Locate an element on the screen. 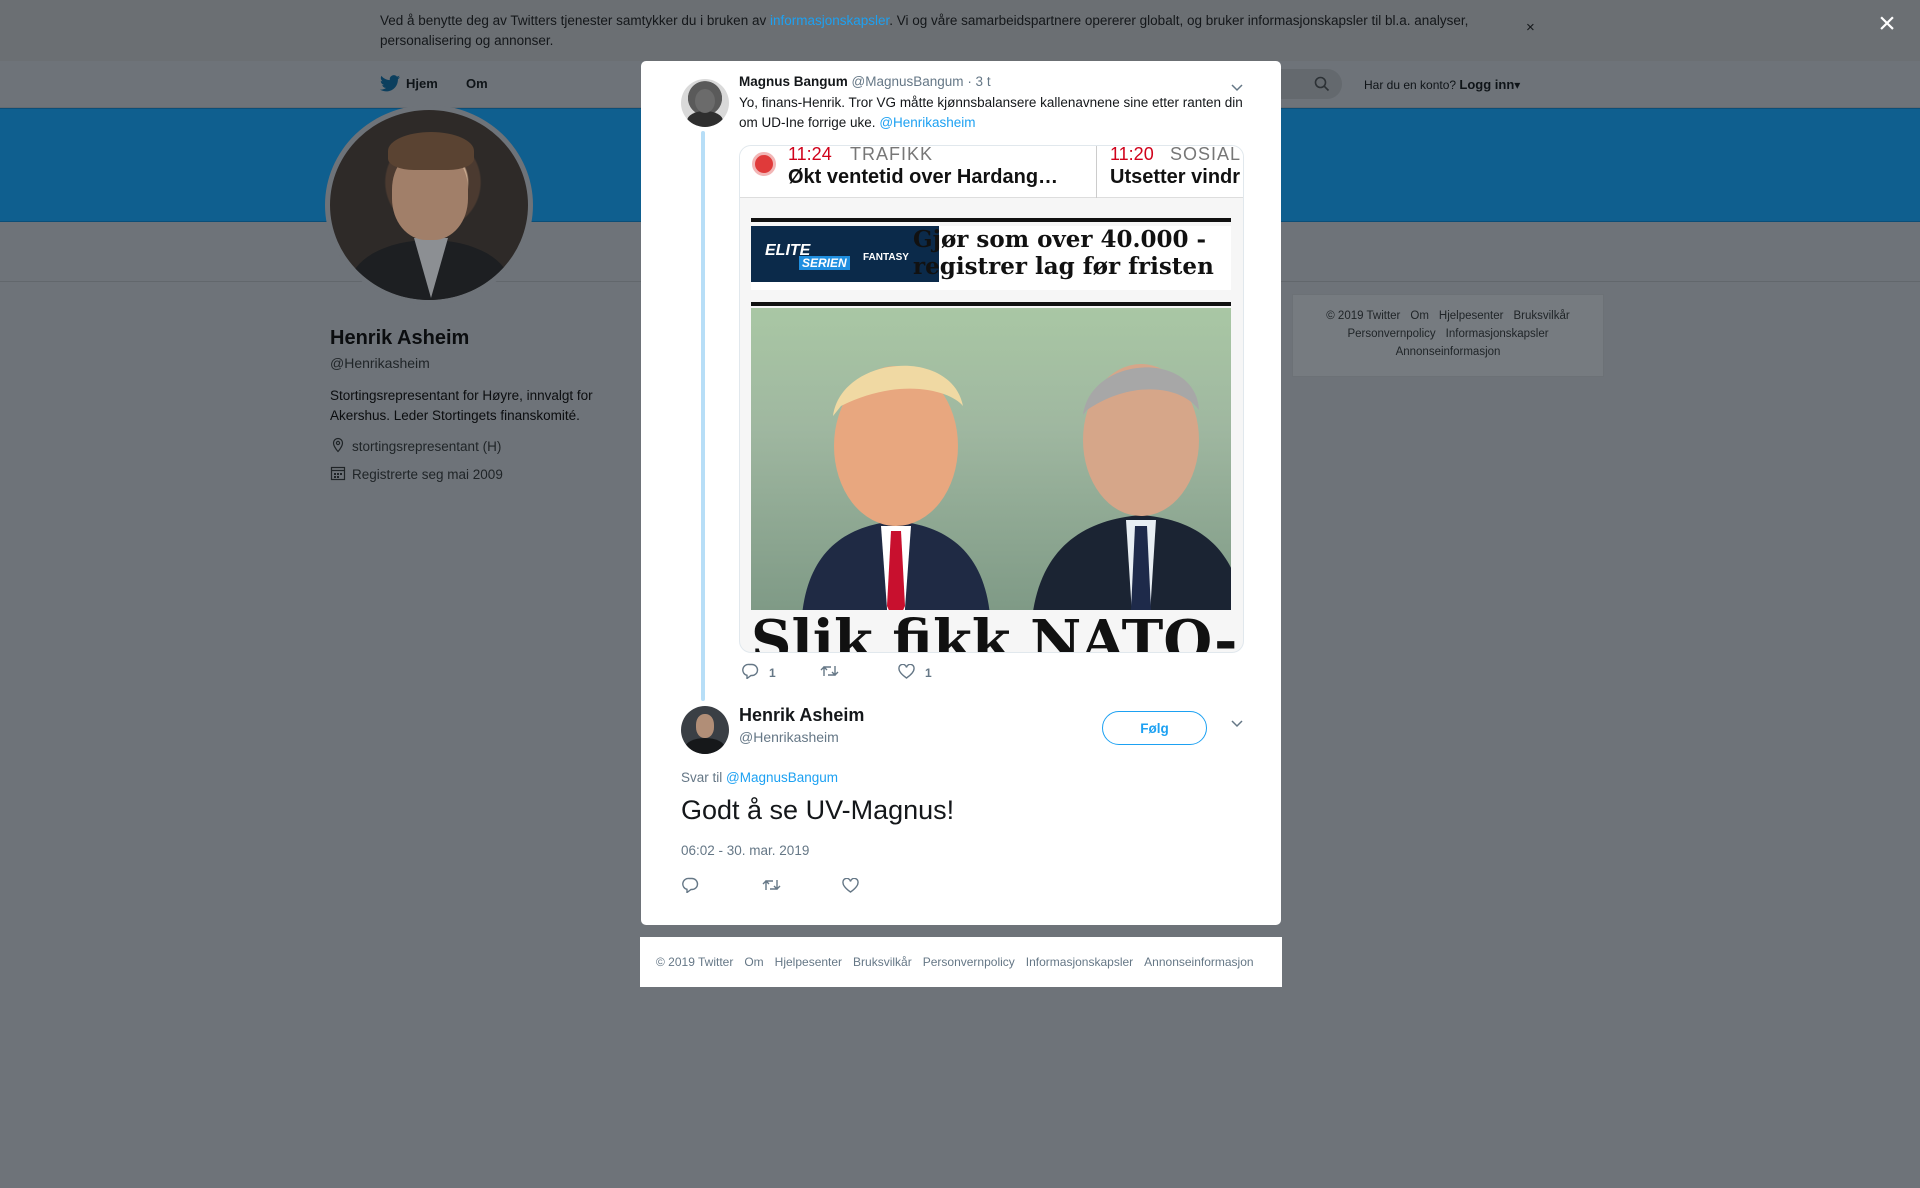 The image size is (1920, 1188). main-tweet-handle: @Henrikasheim is located at coordinates (789, 737).